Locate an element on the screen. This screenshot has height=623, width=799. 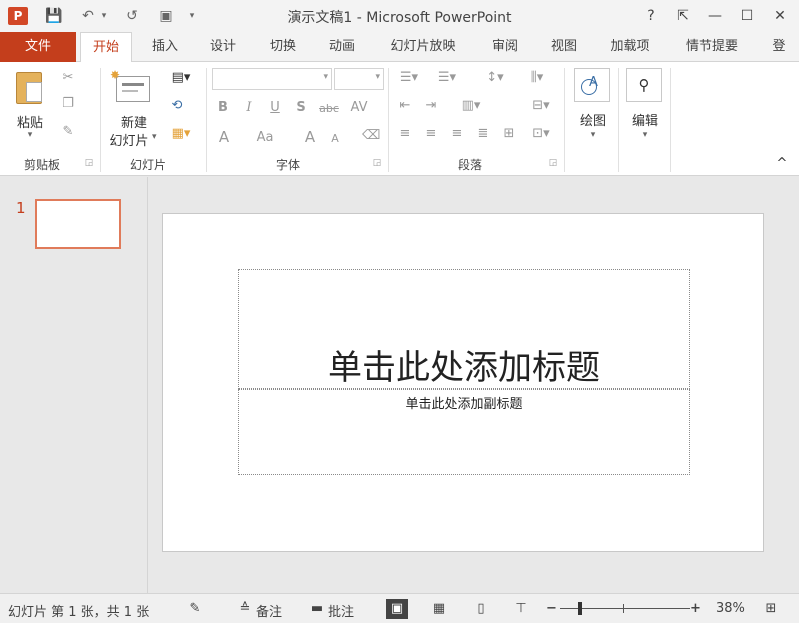
section-icon: ▦▾ is located at coordinates (181, 133).